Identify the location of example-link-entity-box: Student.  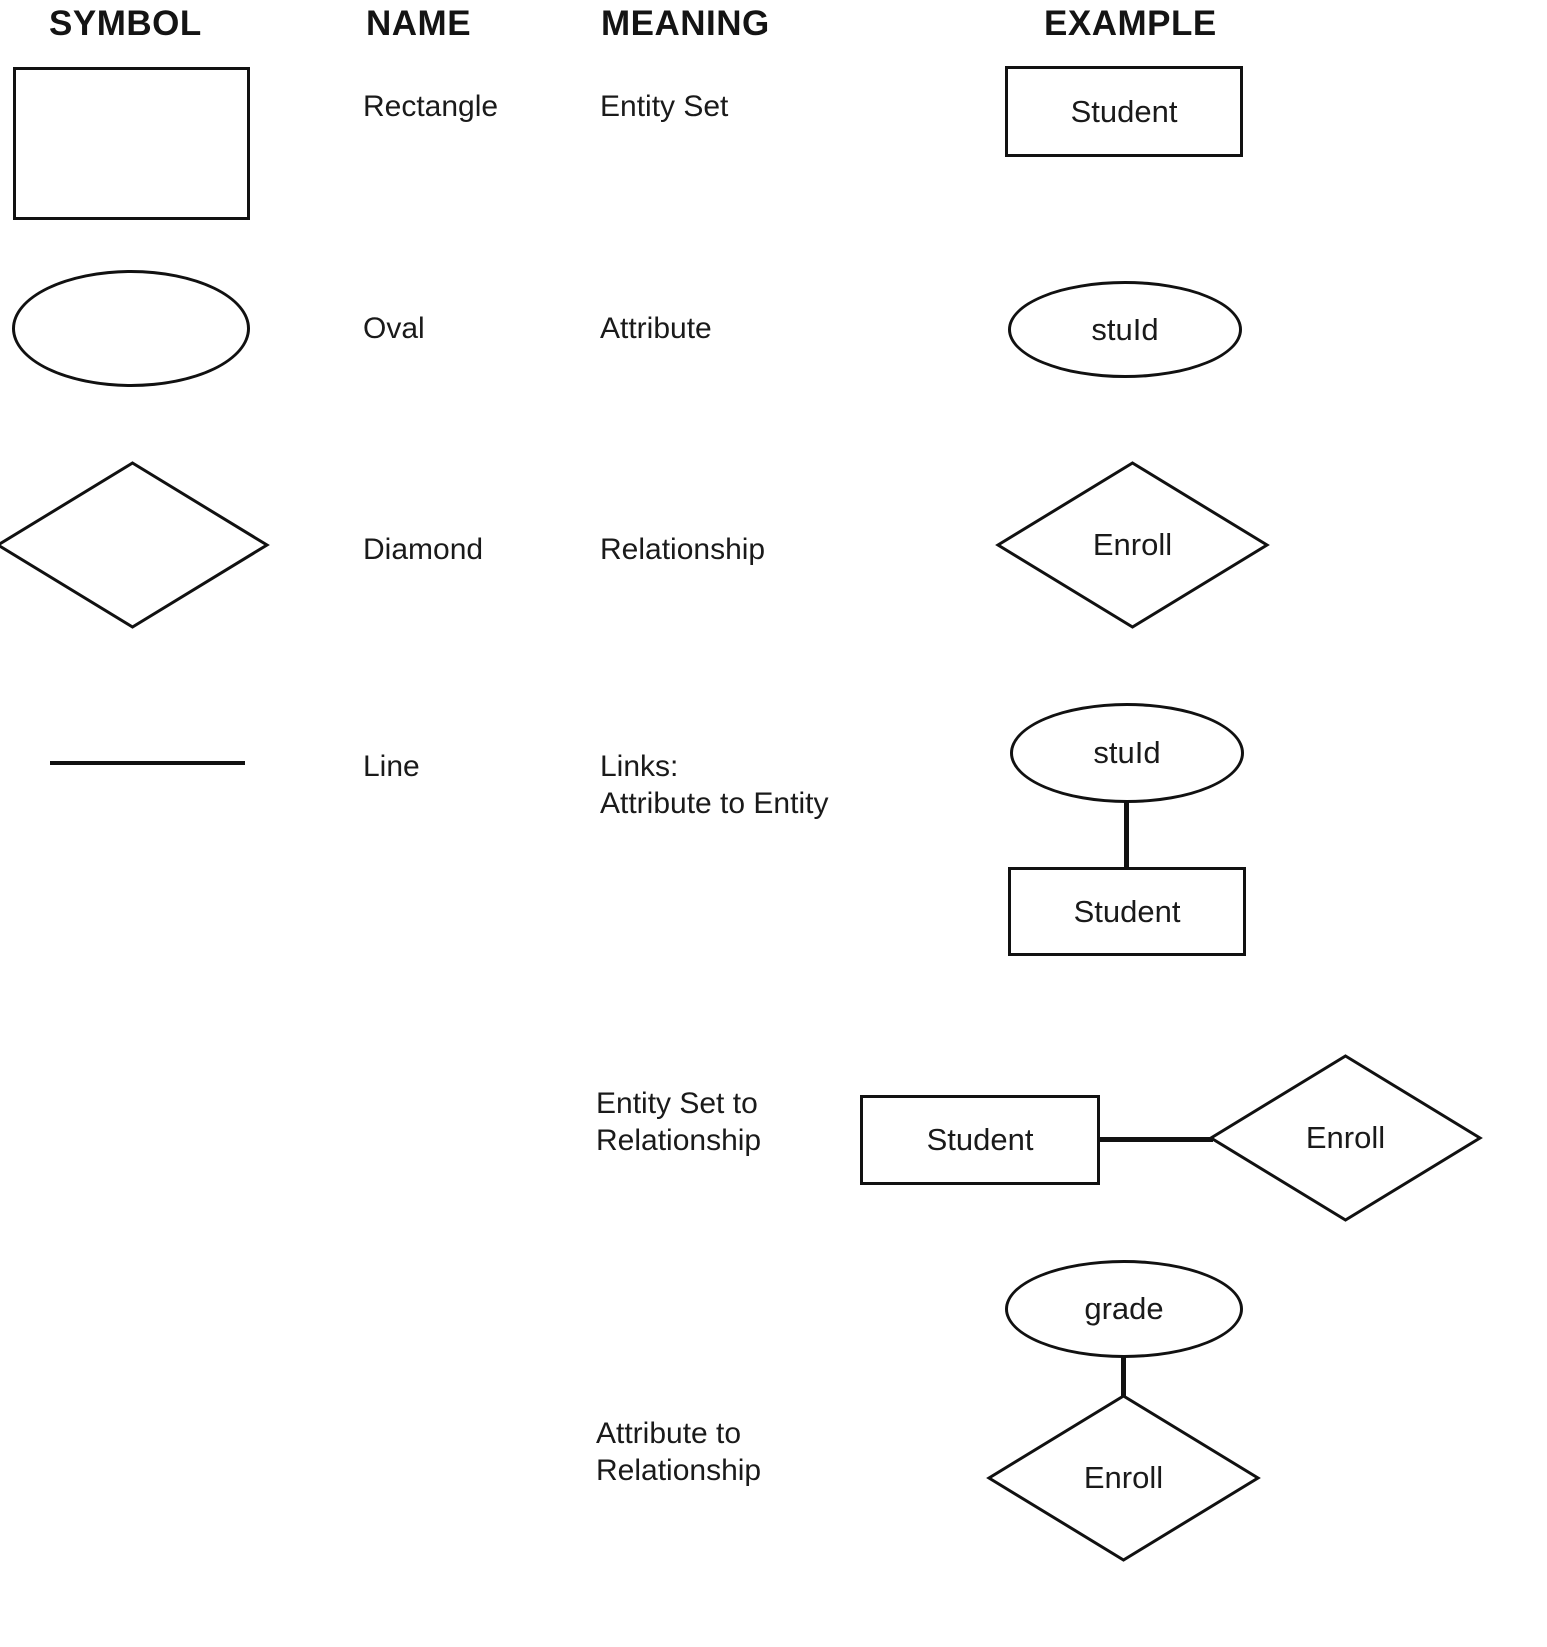
(1127, 911).